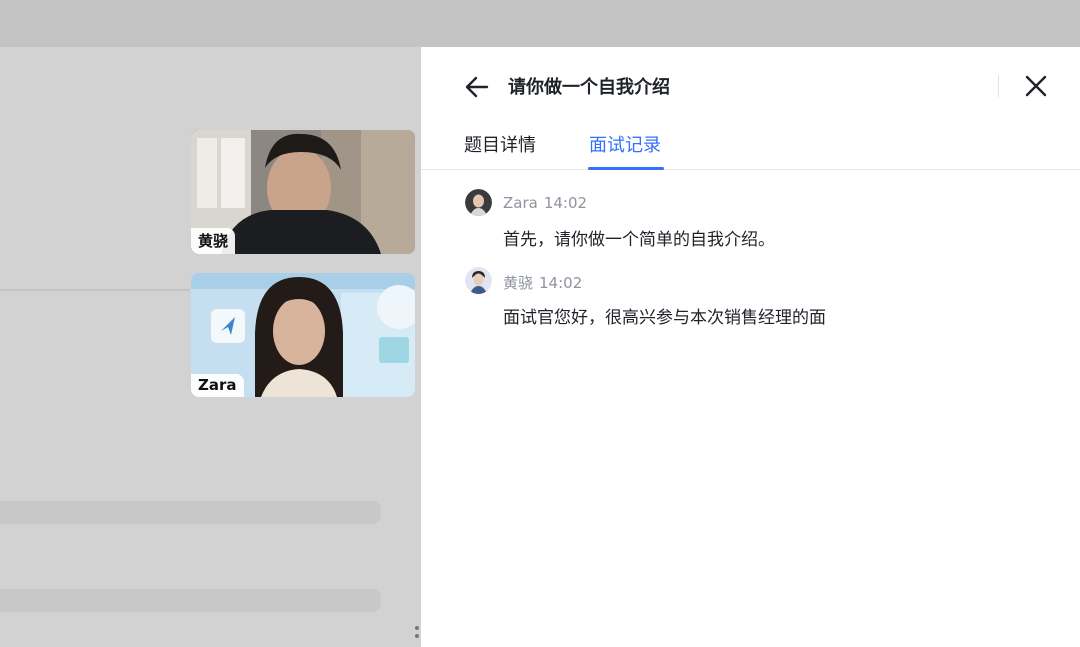 Image resolution: width=1080 pixels, height=647 pixels. I want to click on message-meta: Zara 14:02, so click(548, 203).